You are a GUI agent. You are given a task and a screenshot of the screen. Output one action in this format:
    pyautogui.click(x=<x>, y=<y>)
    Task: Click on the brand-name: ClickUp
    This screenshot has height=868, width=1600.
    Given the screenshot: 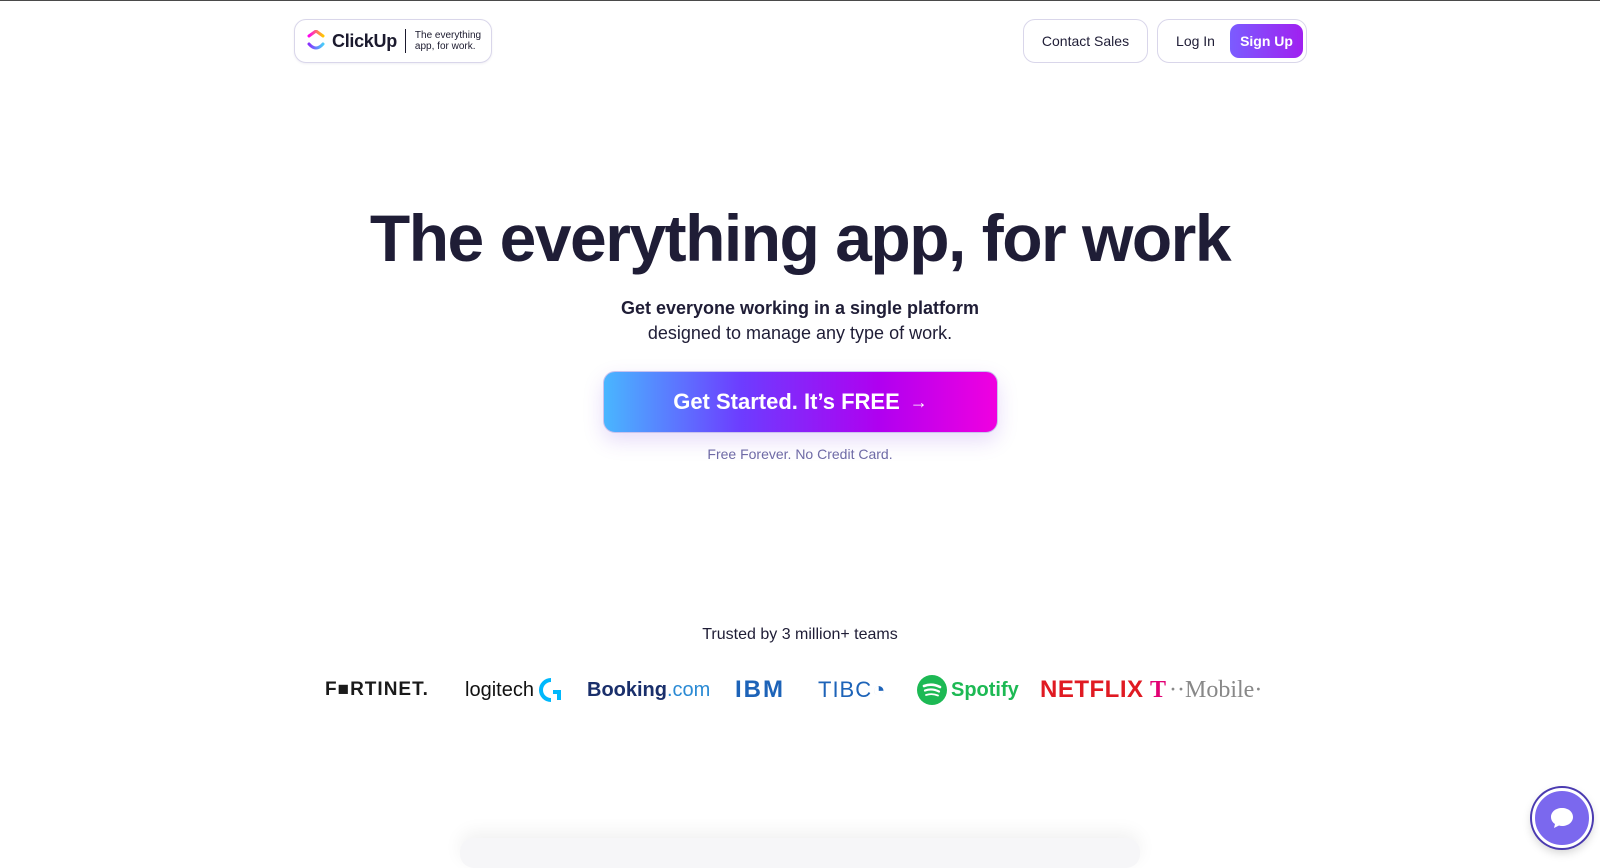 What is the action you would take?
    pyautogui.click(x=364, y=40)
    